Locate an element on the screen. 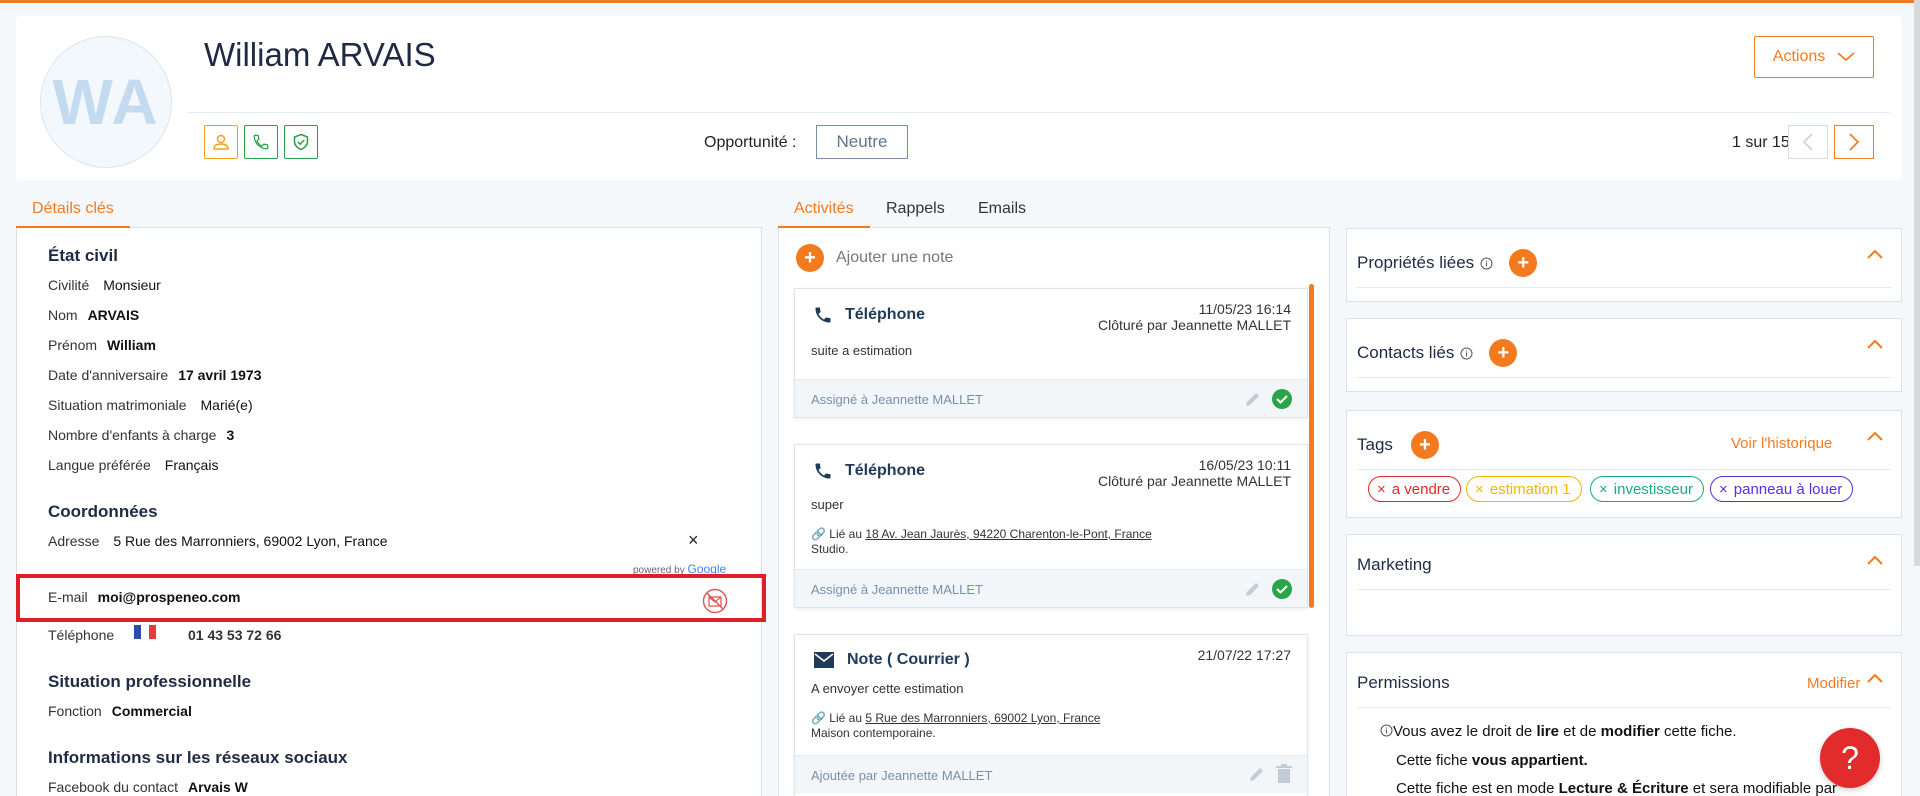  previous-button is located at coordinates (1808, 142).